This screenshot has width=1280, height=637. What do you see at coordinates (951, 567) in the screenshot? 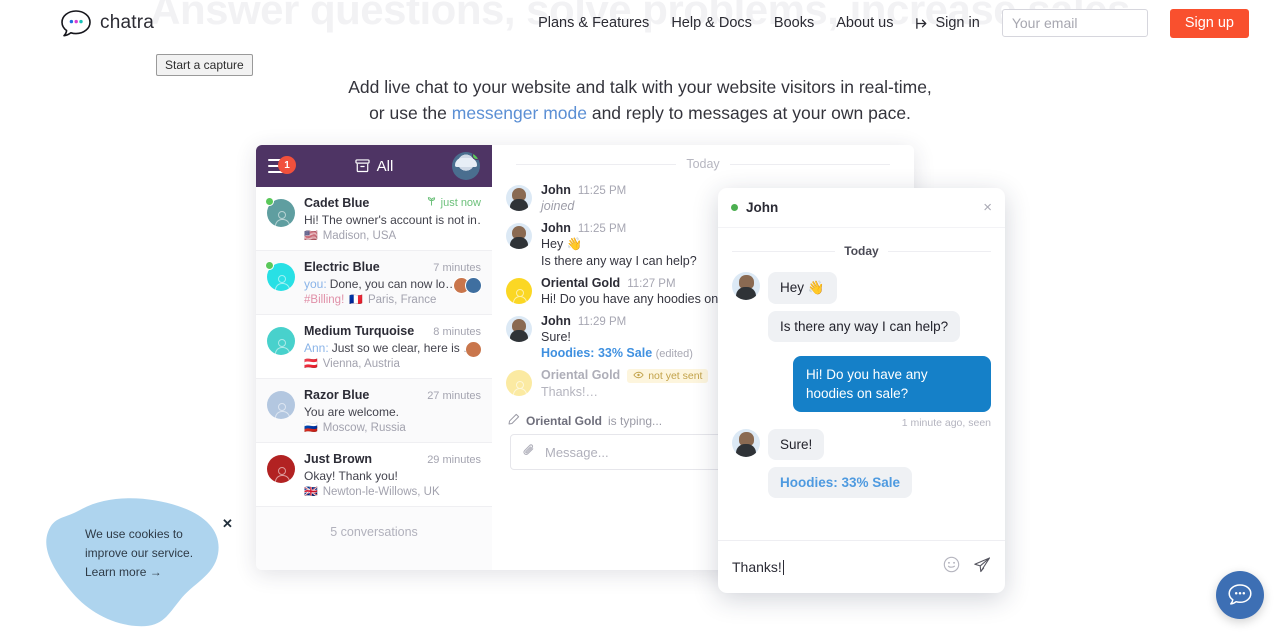
I see `emoji-icon` at bounding box center [951, 567].